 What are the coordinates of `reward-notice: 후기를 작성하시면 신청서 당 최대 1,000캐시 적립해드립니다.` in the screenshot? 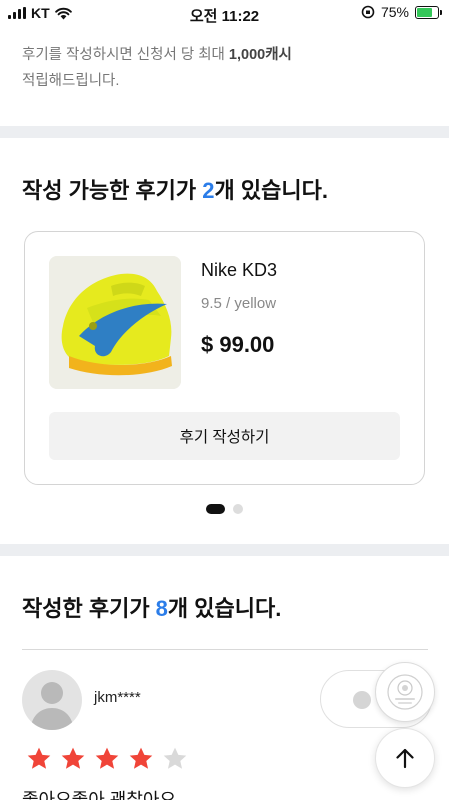 It's located at (222, 68).